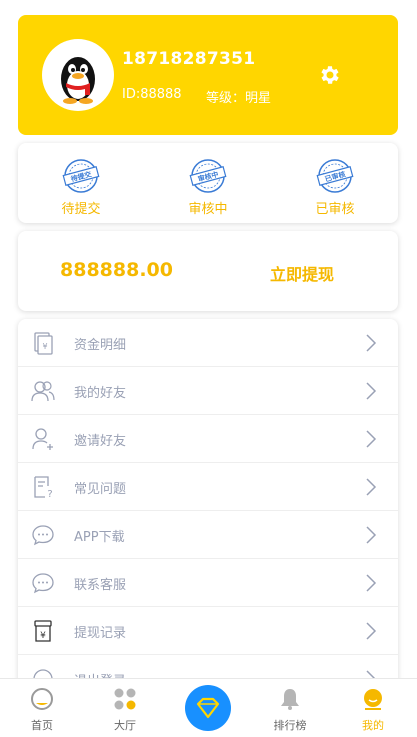 This screenshot has width=417, height=737. Describe the element at coordinates (100, 585) in the screenshot. I see `menu-item-label: 联系客服` at that location.